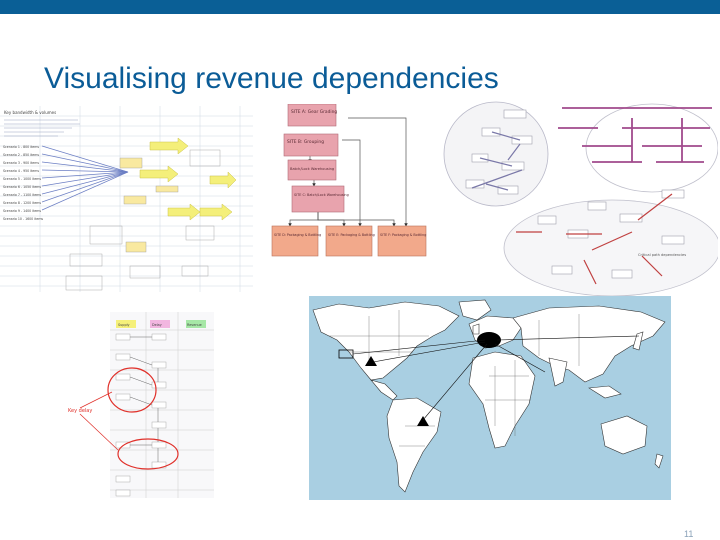 Image resolution: width=720 pixels, height=540 pixels. Describe the element at coordinates (402, 241) in the screenshot. I see `site-f-box` at that location.